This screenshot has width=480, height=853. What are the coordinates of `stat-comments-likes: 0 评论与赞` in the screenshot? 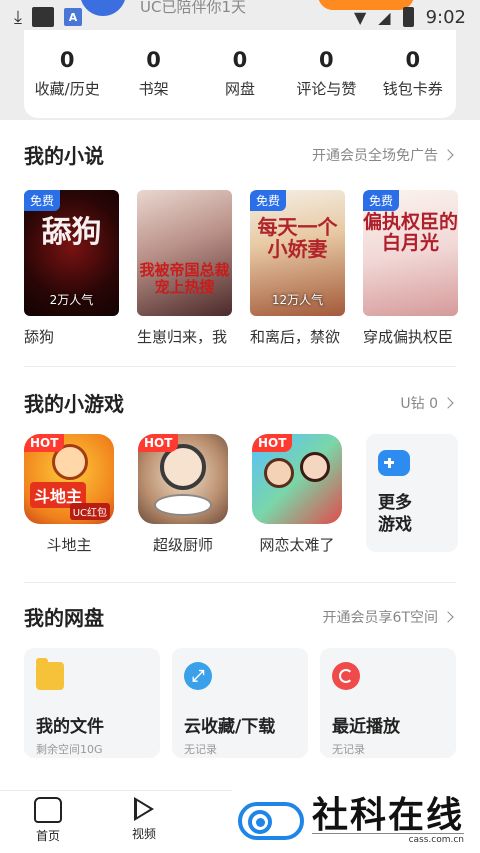 It's located at (326, 83).